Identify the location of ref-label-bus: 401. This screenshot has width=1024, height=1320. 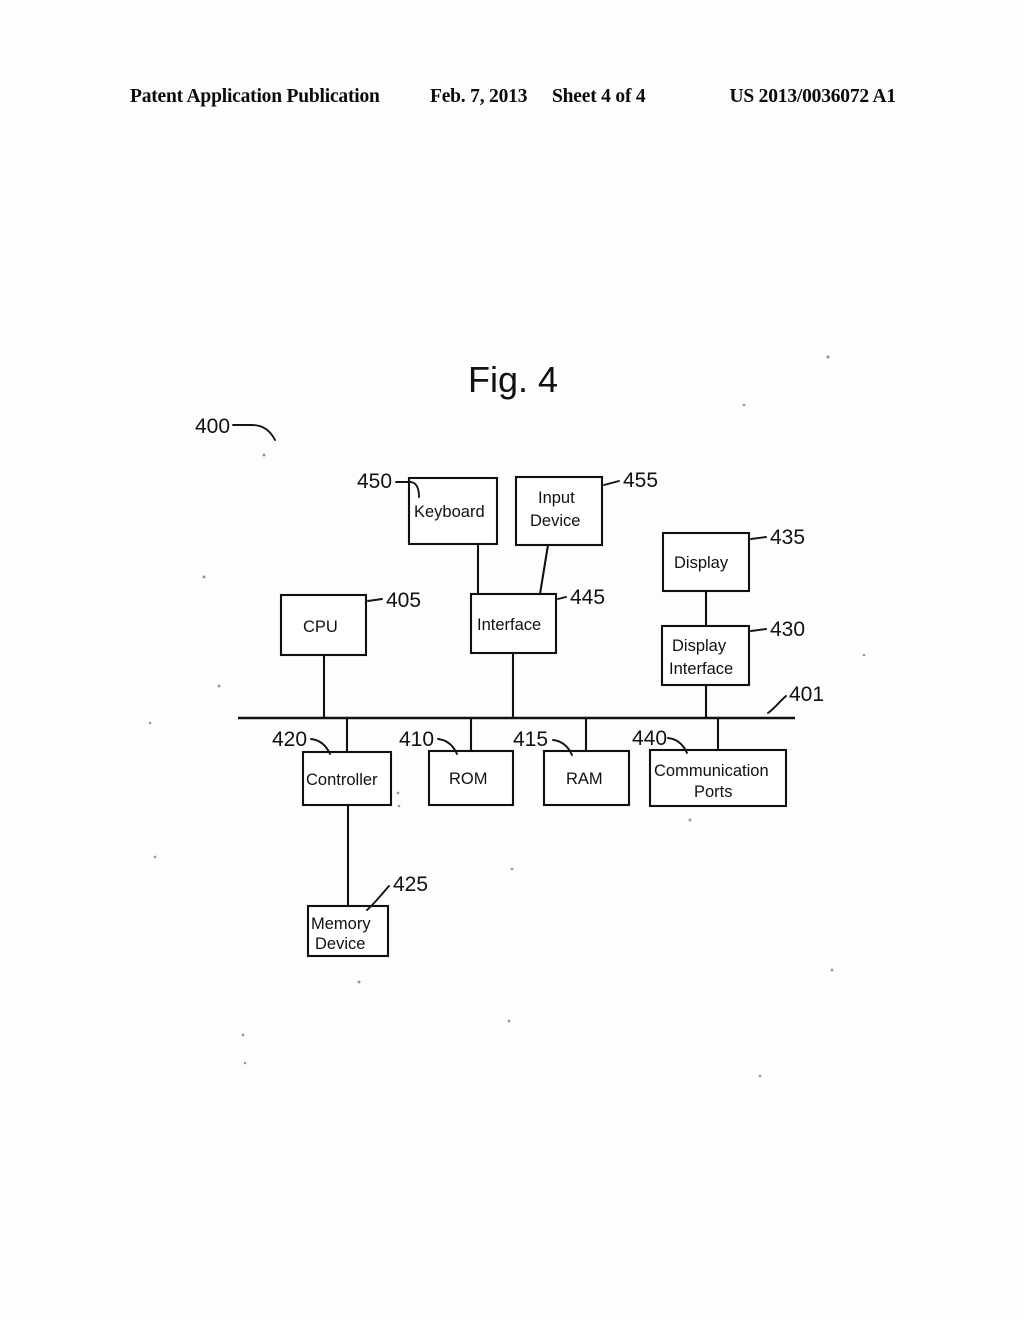
(806, 694).